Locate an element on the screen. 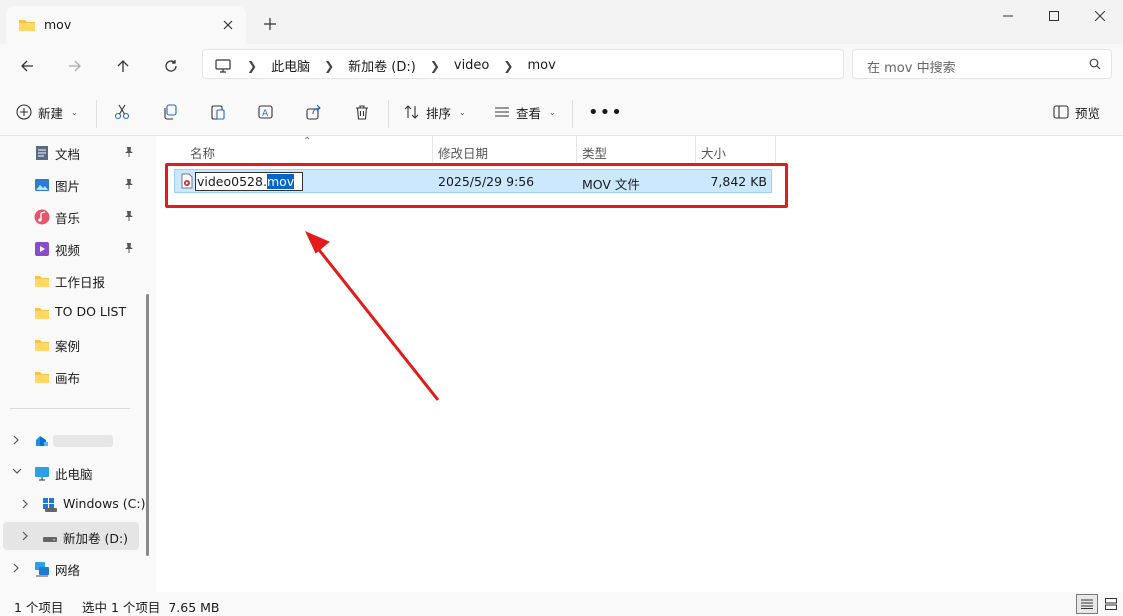  search-input: 在 mov 中搜索 is located at coordinates (982, 64).